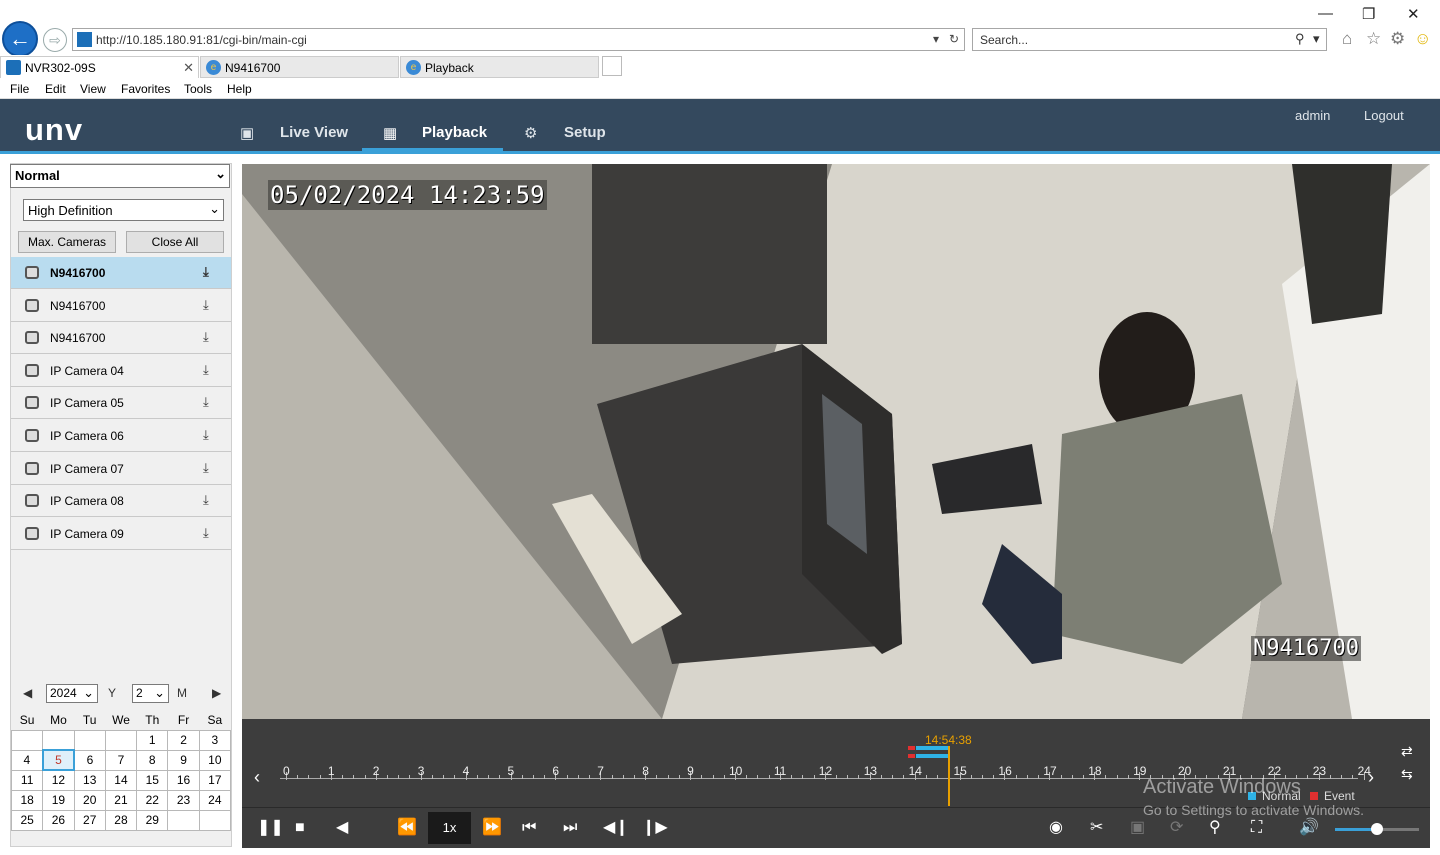  What do you see at coordinates (27, 820) in the screenshot?
I see `calendar-day: 25` at bounding box center [27, 820].